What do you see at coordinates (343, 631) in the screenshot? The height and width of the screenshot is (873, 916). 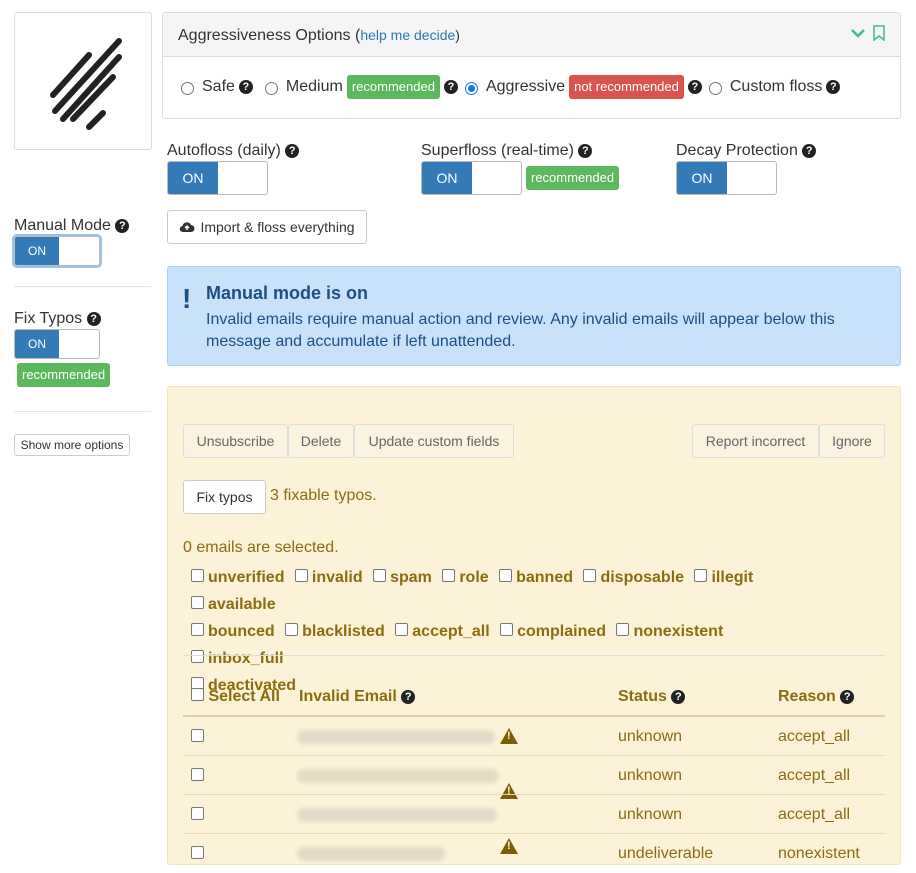 I see `filter-label: blacklisted` at bounding box center [343, 631].